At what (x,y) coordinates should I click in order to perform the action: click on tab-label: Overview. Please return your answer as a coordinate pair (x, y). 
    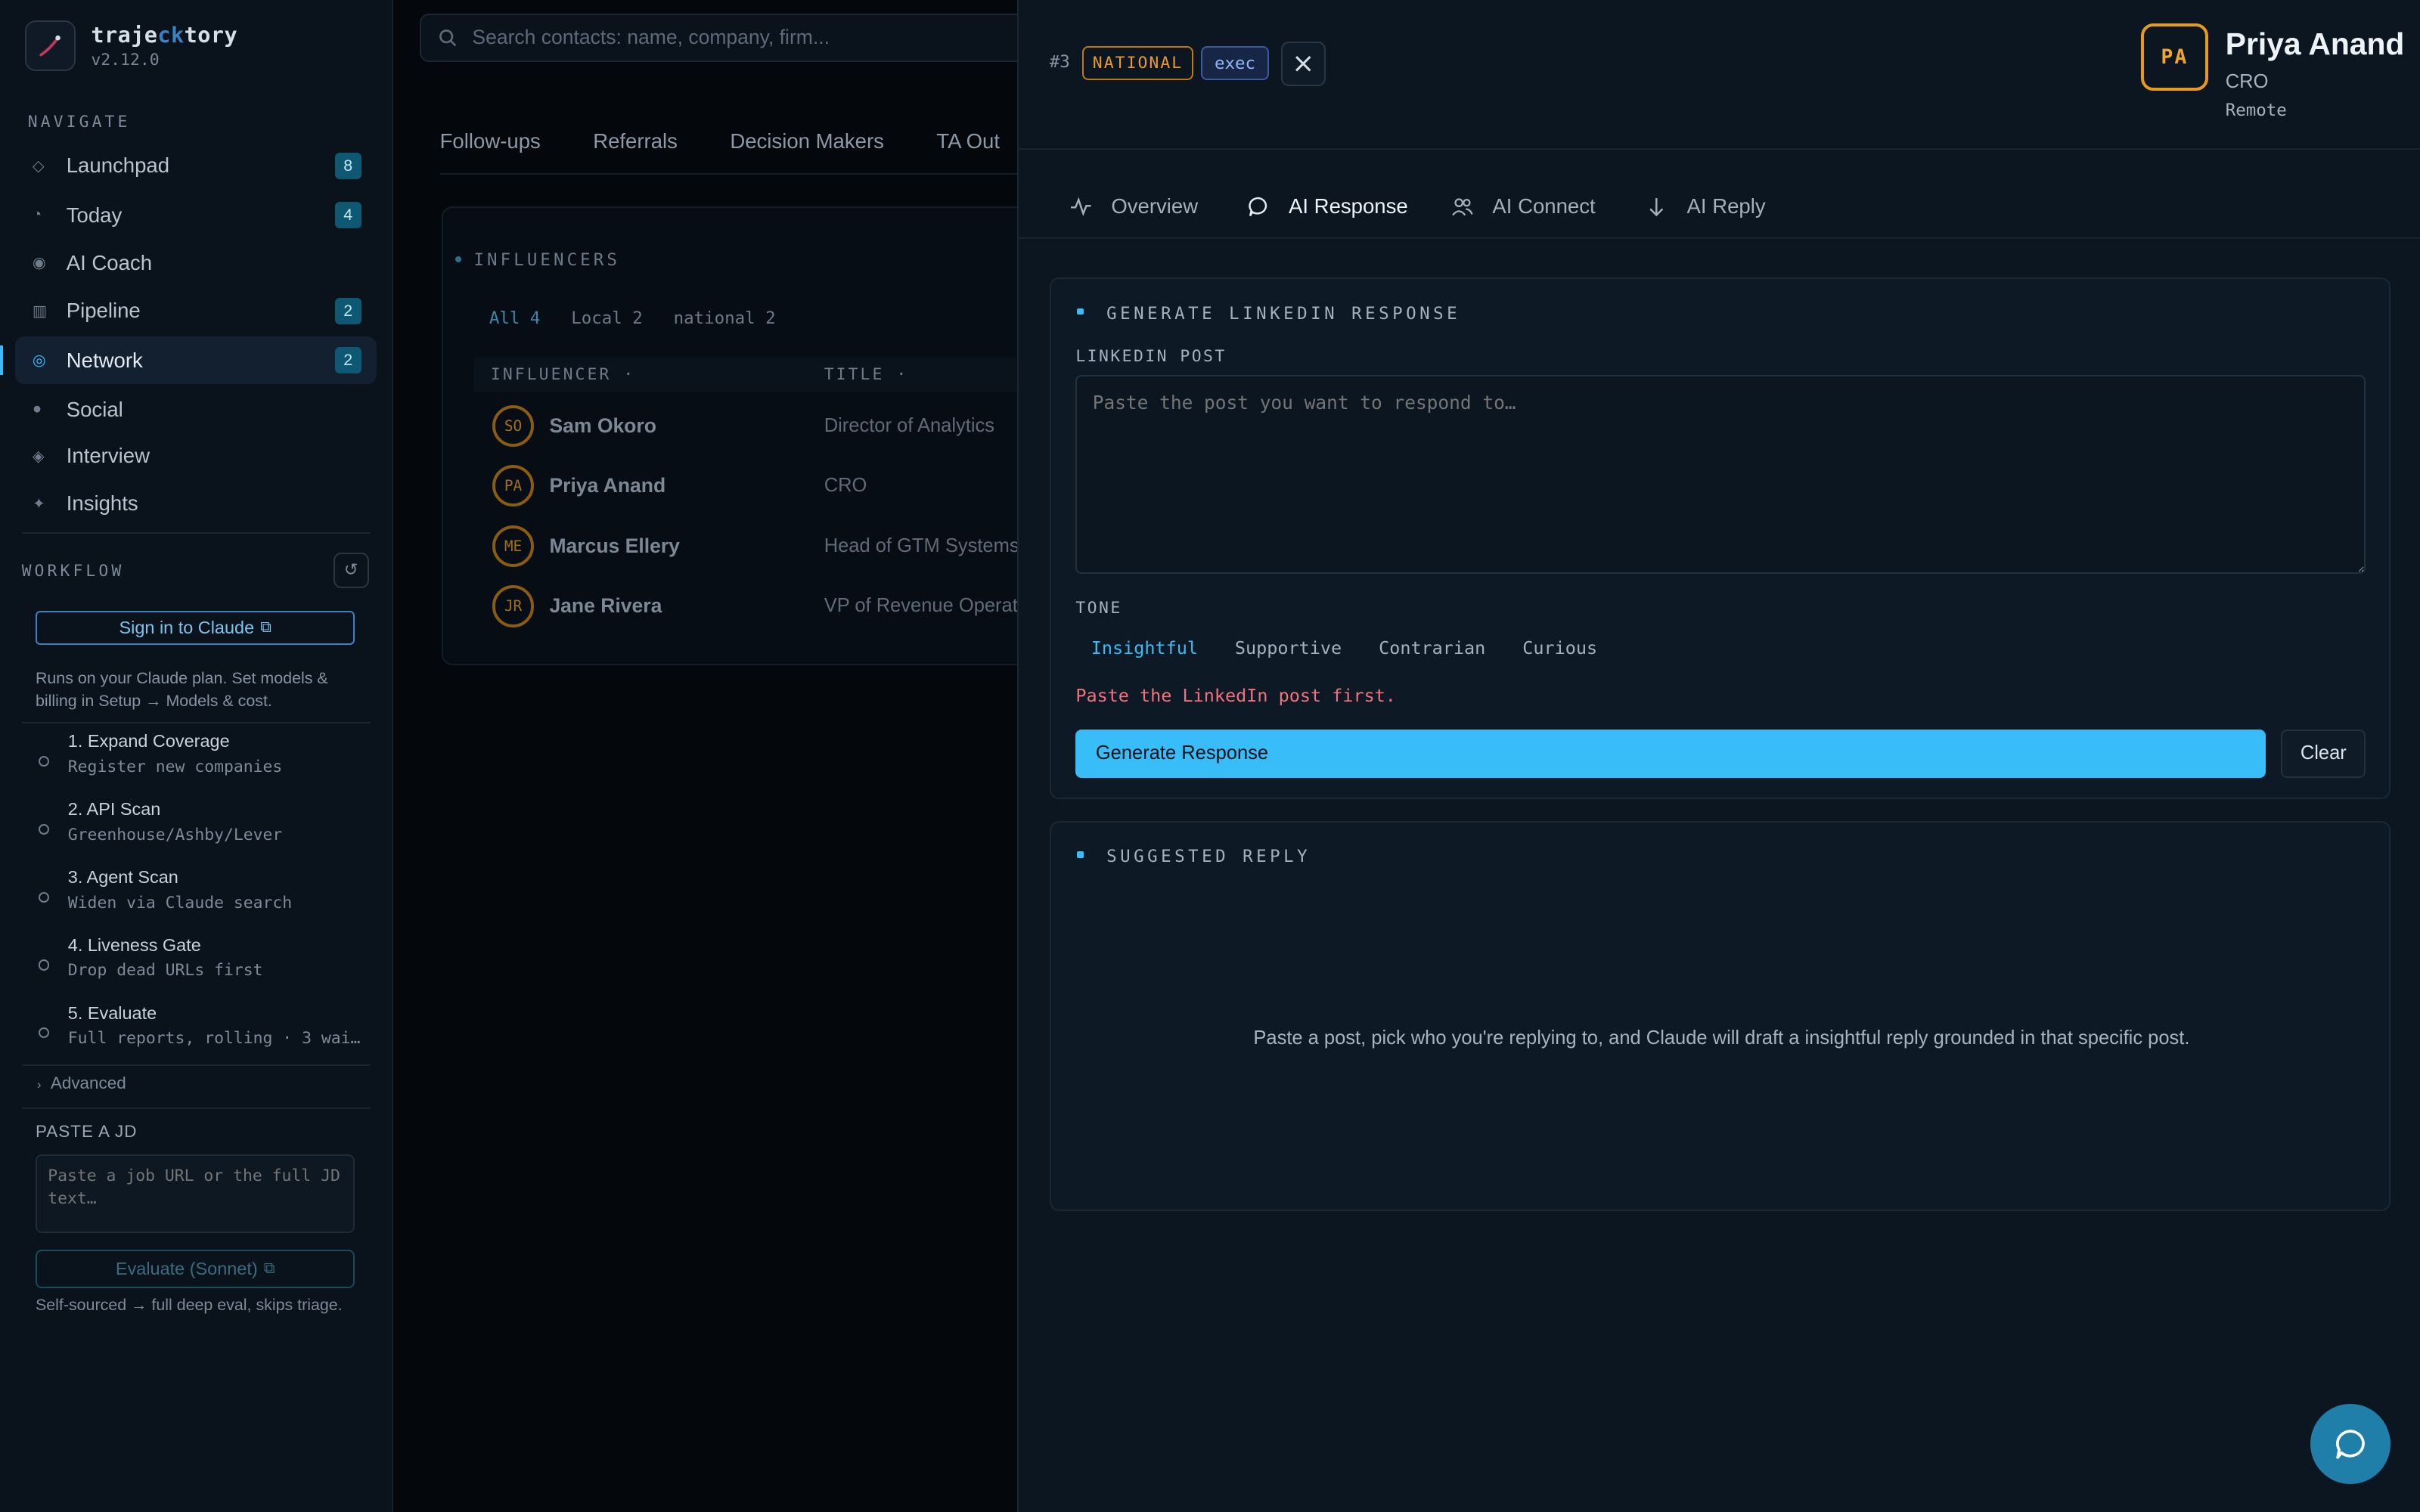
    Looking at the image, I should click on (1155, 206).